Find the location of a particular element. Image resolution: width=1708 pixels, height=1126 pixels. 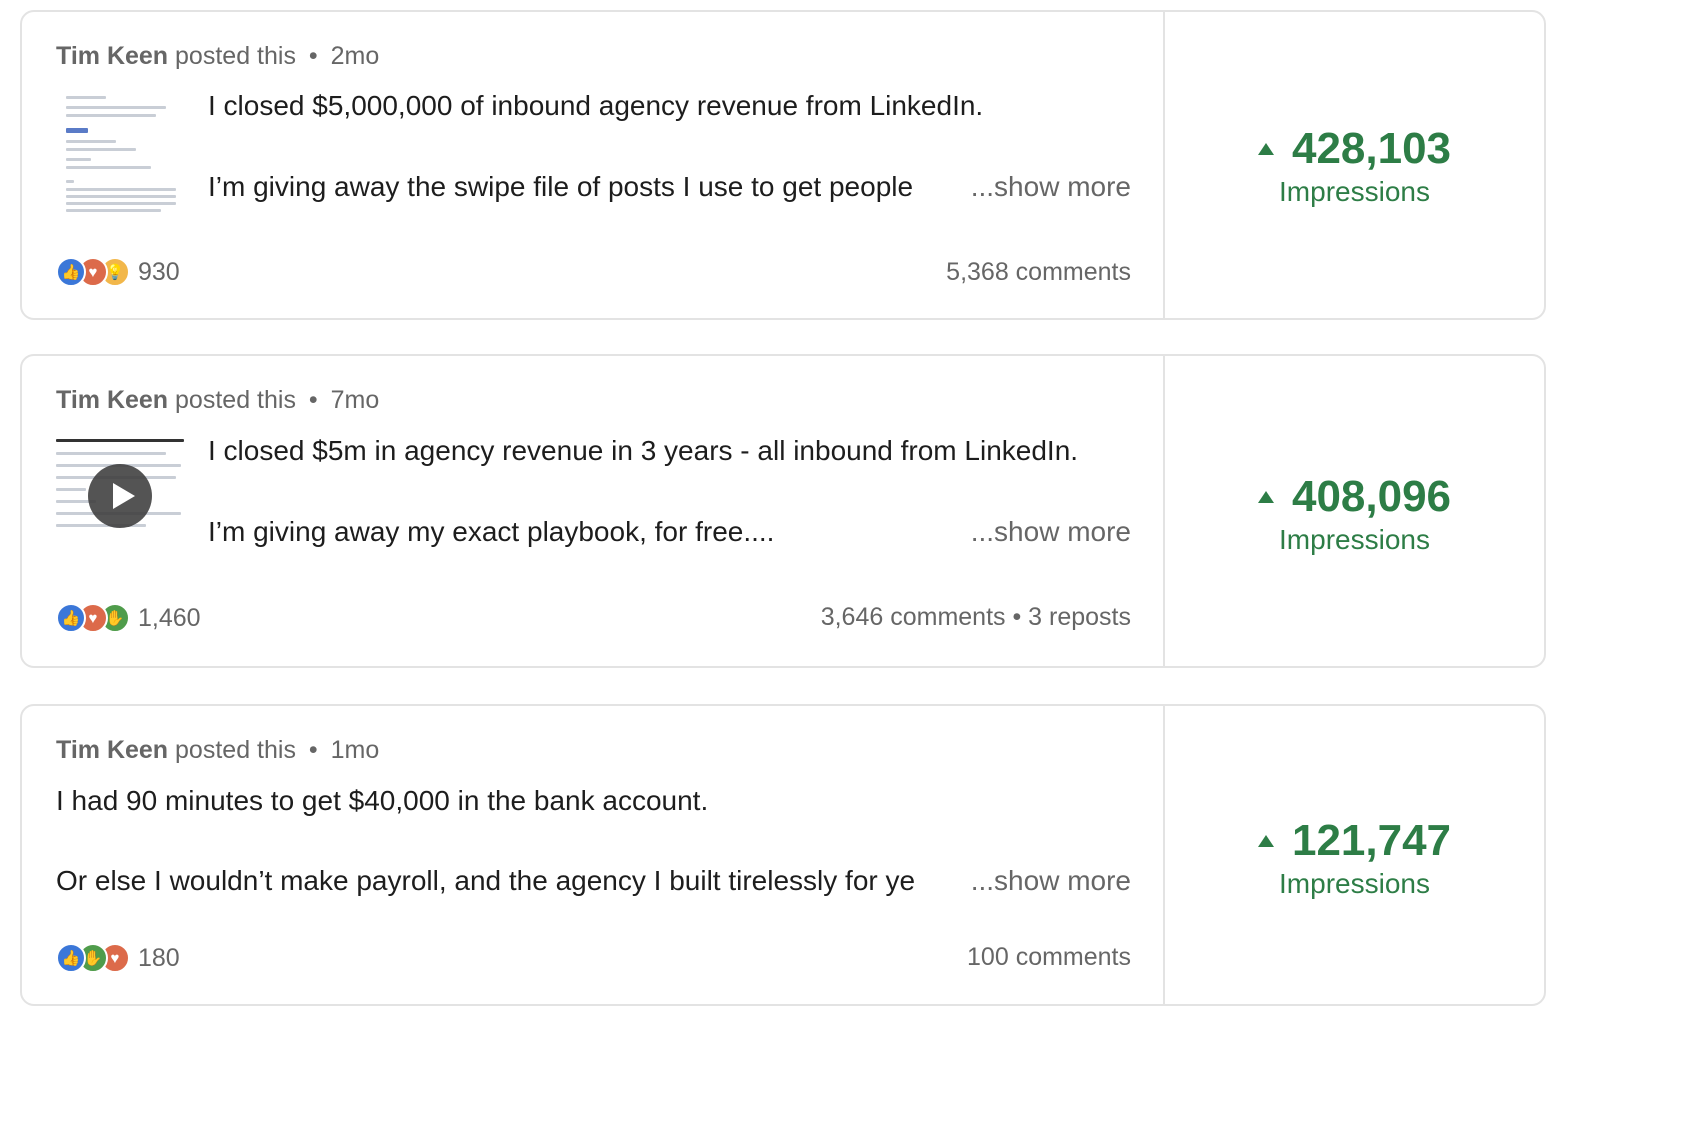

impressions-value-wrapper: 428,103 is located at coordinates (1354, 149).